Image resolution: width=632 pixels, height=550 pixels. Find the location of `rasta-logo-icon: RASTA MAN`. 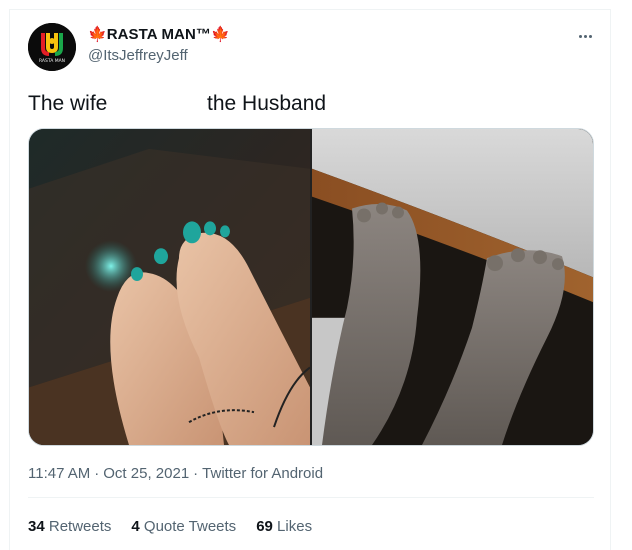

rasta-logo-icon: RASTA MAN is located at coordinates (52, 47).